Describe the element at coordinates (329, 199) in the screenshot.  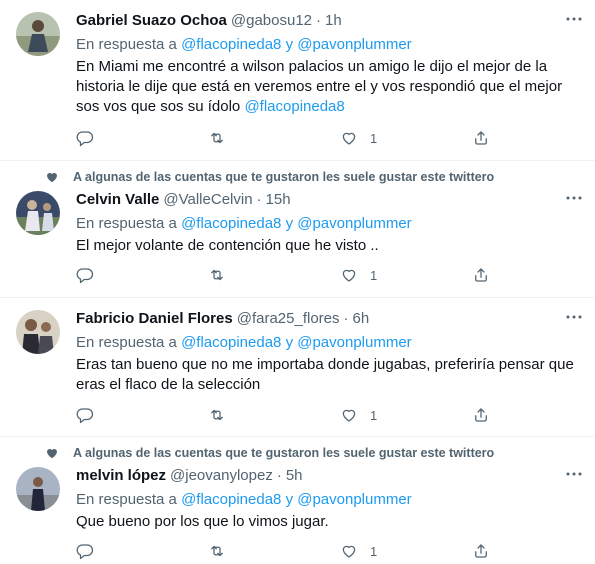
I see `tweet-header: Celvin Valle @ValleCelvin · 15h` at that location.